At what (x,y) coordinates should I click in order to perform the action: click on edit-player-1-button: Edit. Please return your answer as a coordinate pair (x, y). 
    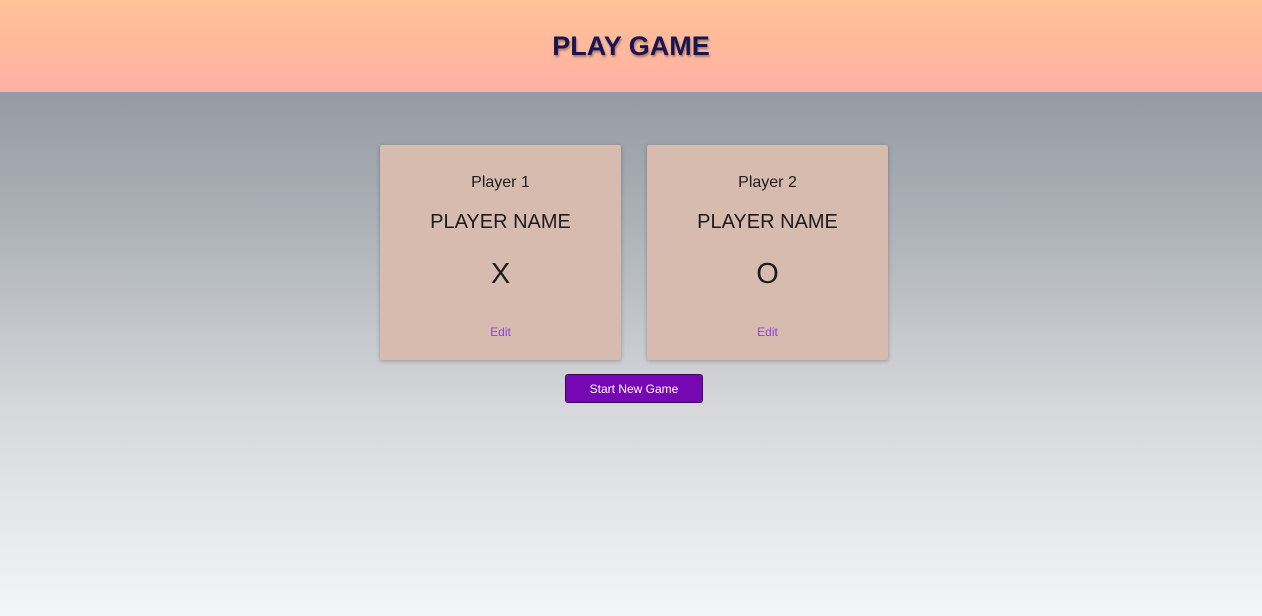
    Looking at the image, I should click on (500, 332).